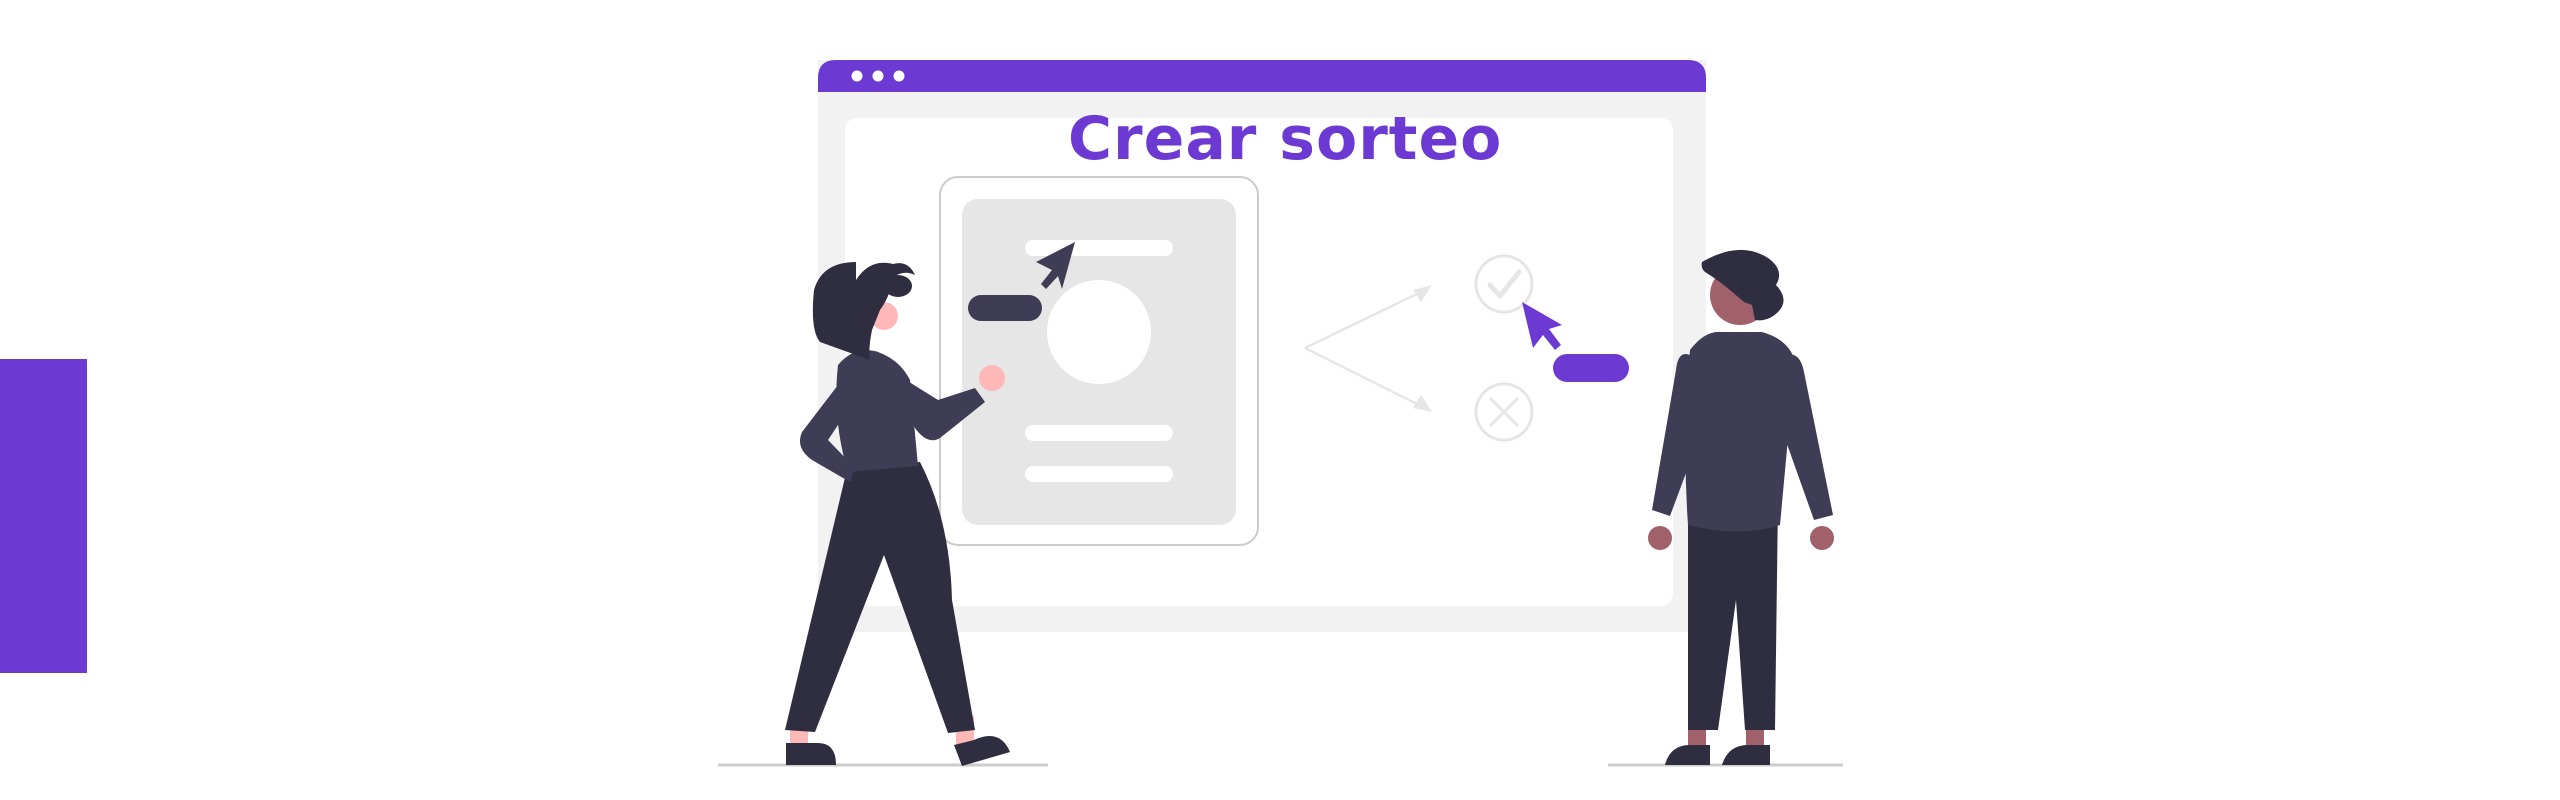  What do you see at coordinates (1504, 412) in the screenshot?
I see `x-circle-icon` at bounding box center [1504, 412].